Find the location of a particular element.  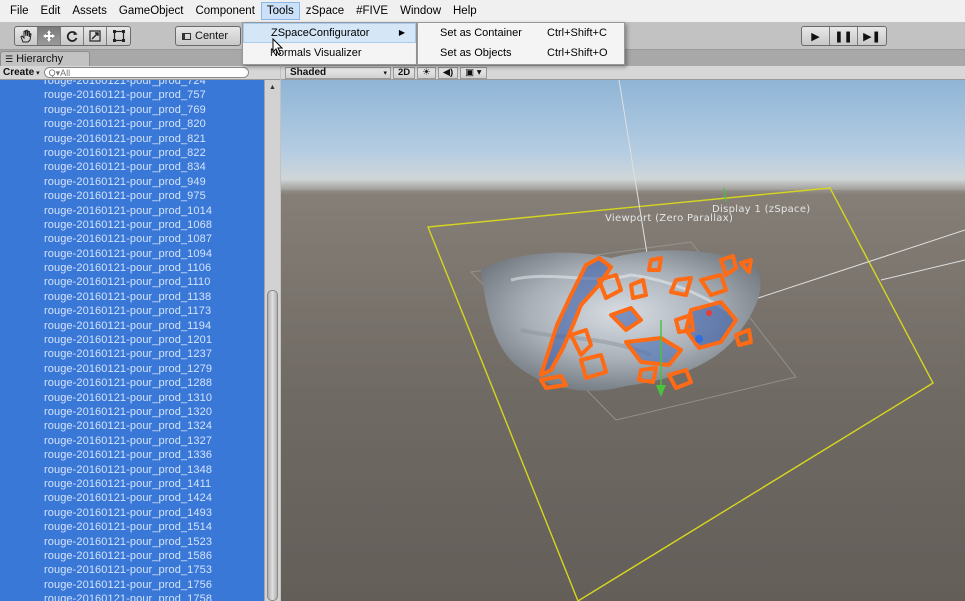

x-axis-gizmo is located at coordinates (709, 313).